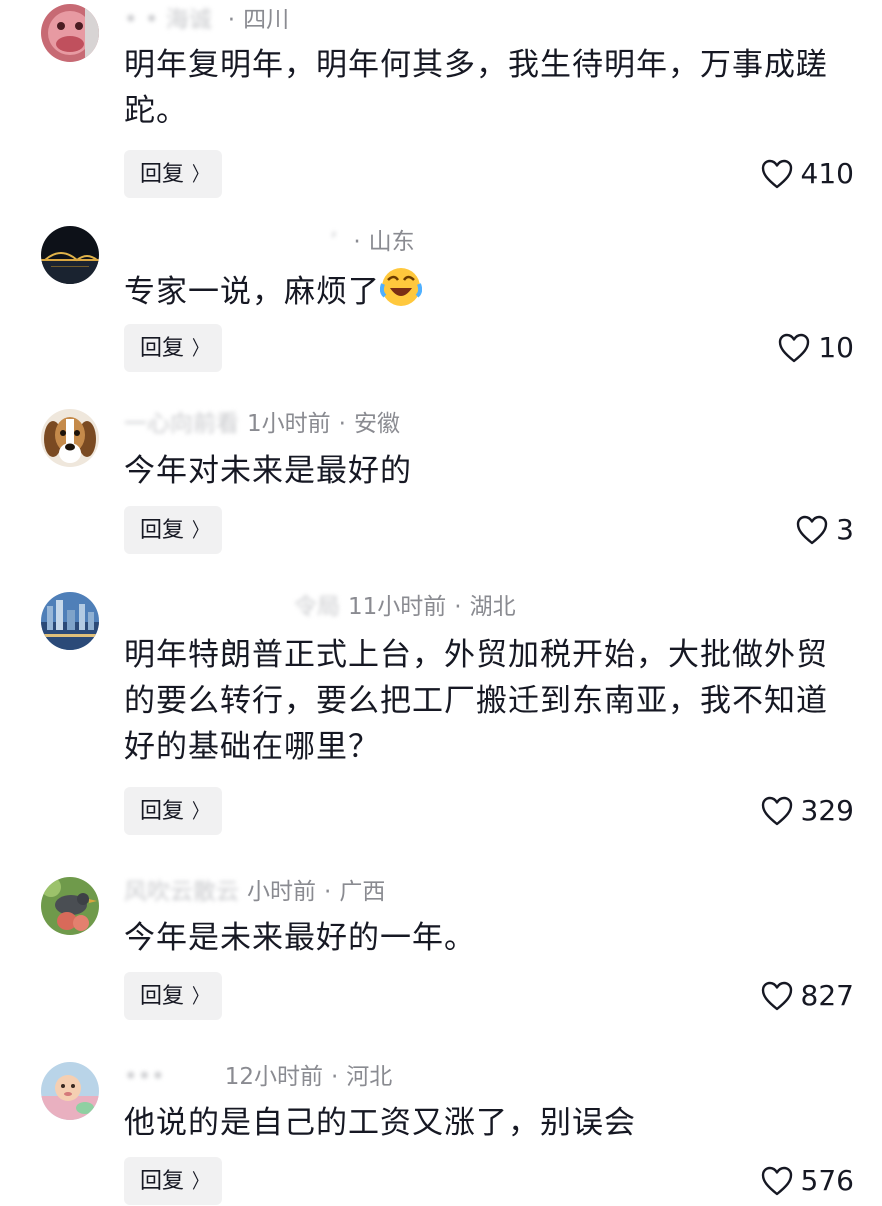  I want to click on timestamp: 11小时前, so click(397, 607).